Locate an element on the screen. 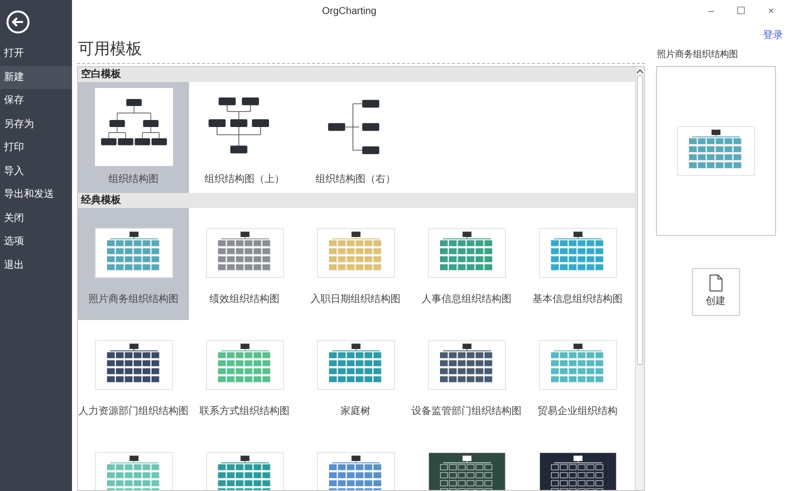  template-item: 联系方式组织结构图 is located at coordinates (244, 376).